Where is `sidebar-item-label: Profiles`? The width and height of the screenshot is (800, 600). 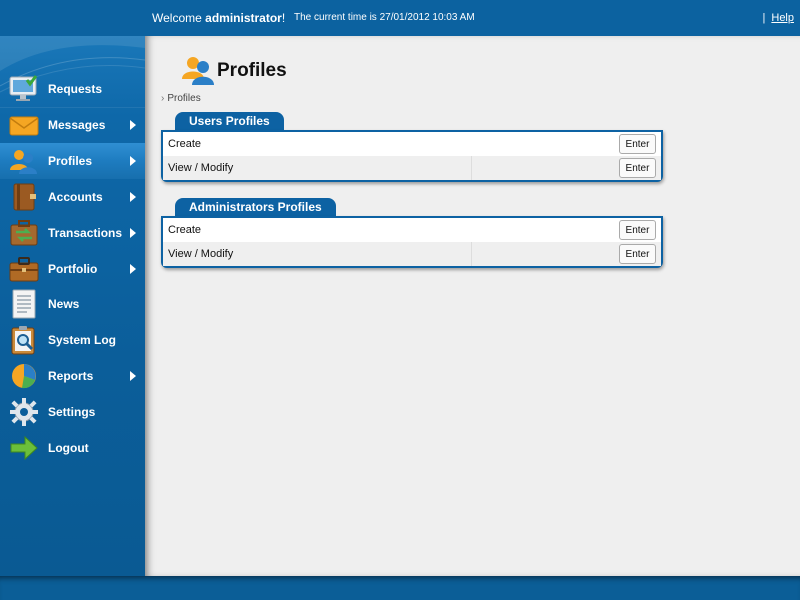
sidebar-item-label: Profiles is located at coordinates (70, 161).